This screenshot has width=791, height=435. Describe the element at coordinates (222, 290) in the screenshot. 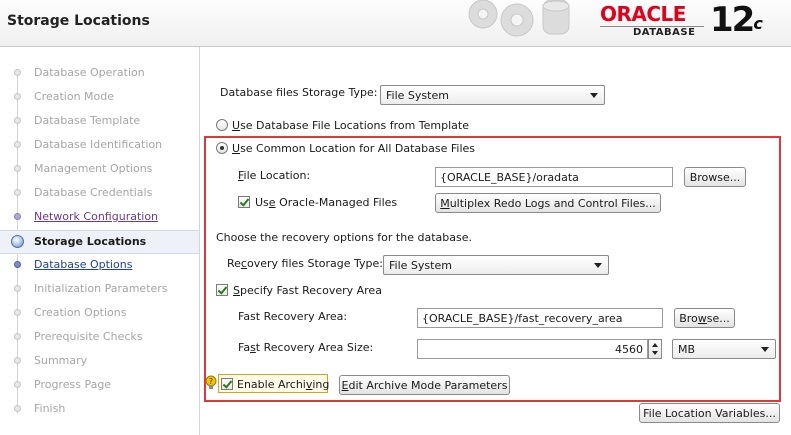

I see `specify-fra-checkbox` at that location.